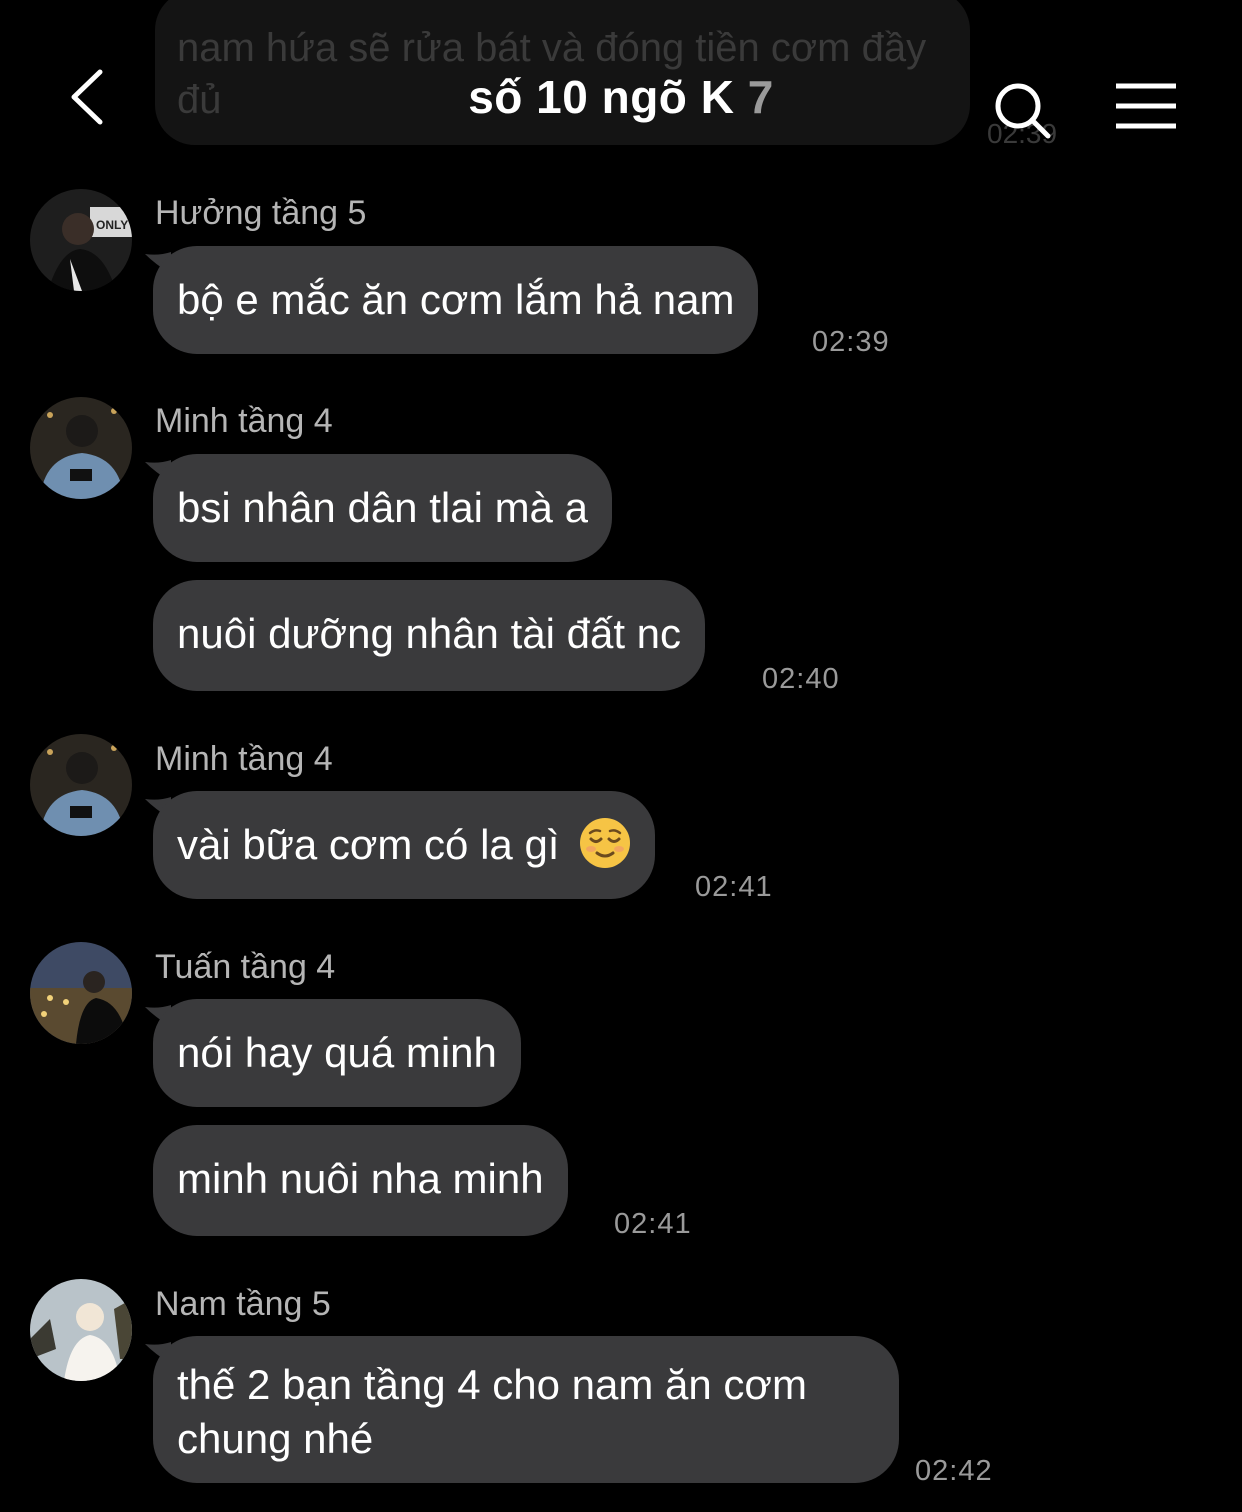 Image resolution: width=1242 pixels, height=1512 pixels. What do you see at coordinates (112, 225) in the screenshot?
I see `svg-text: ONLY` at bounding box center [112, 225].